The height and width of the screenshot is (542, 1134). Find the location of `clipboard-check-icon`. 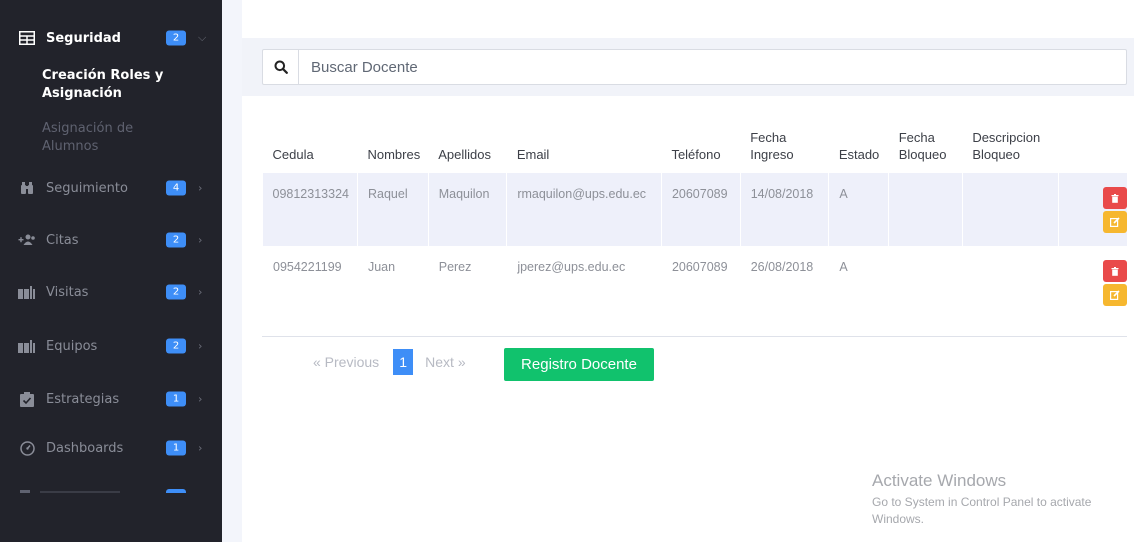

clipboard-check-icon is located at coordinates (27, 399).